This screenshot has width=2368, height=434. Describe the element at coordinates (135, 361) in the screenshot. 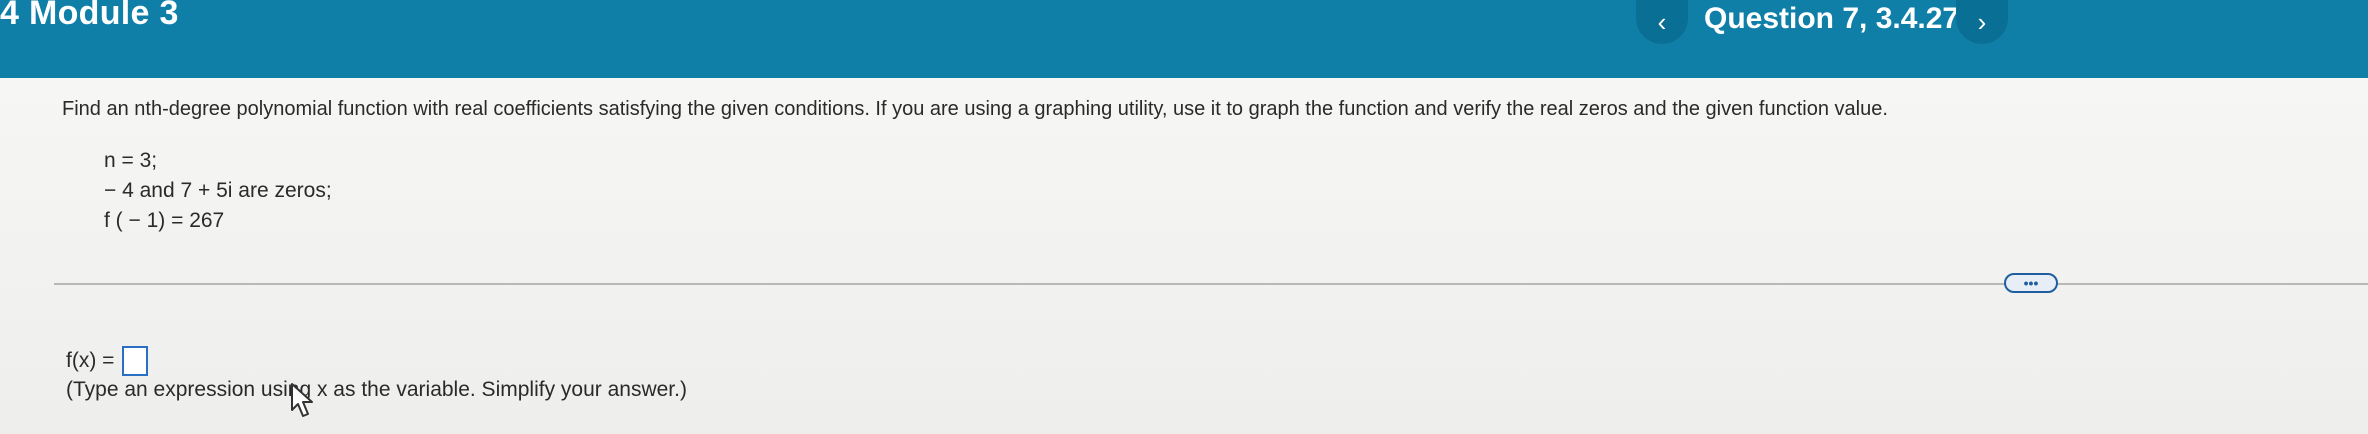

I see `answer-input` at that location.